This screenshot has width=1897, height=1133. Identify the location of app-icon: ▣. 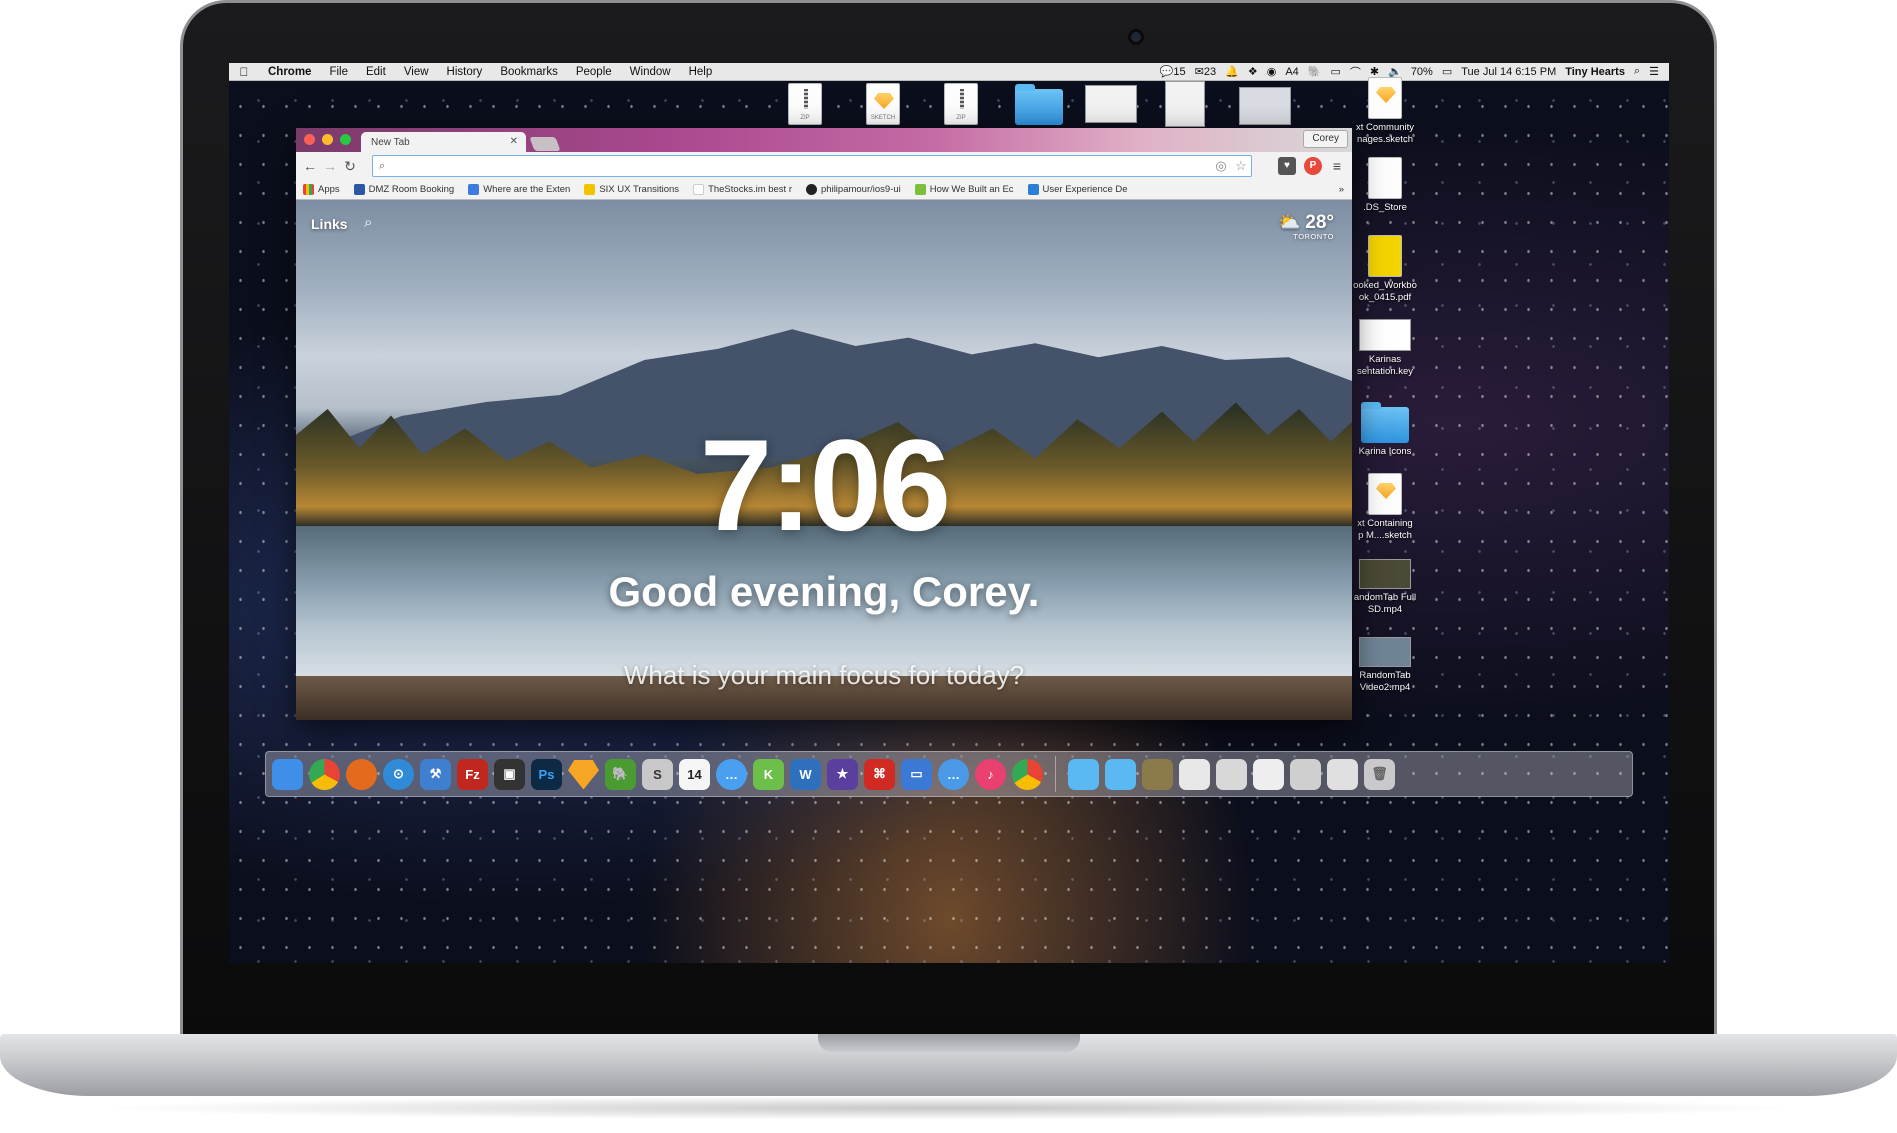
(509, 774).